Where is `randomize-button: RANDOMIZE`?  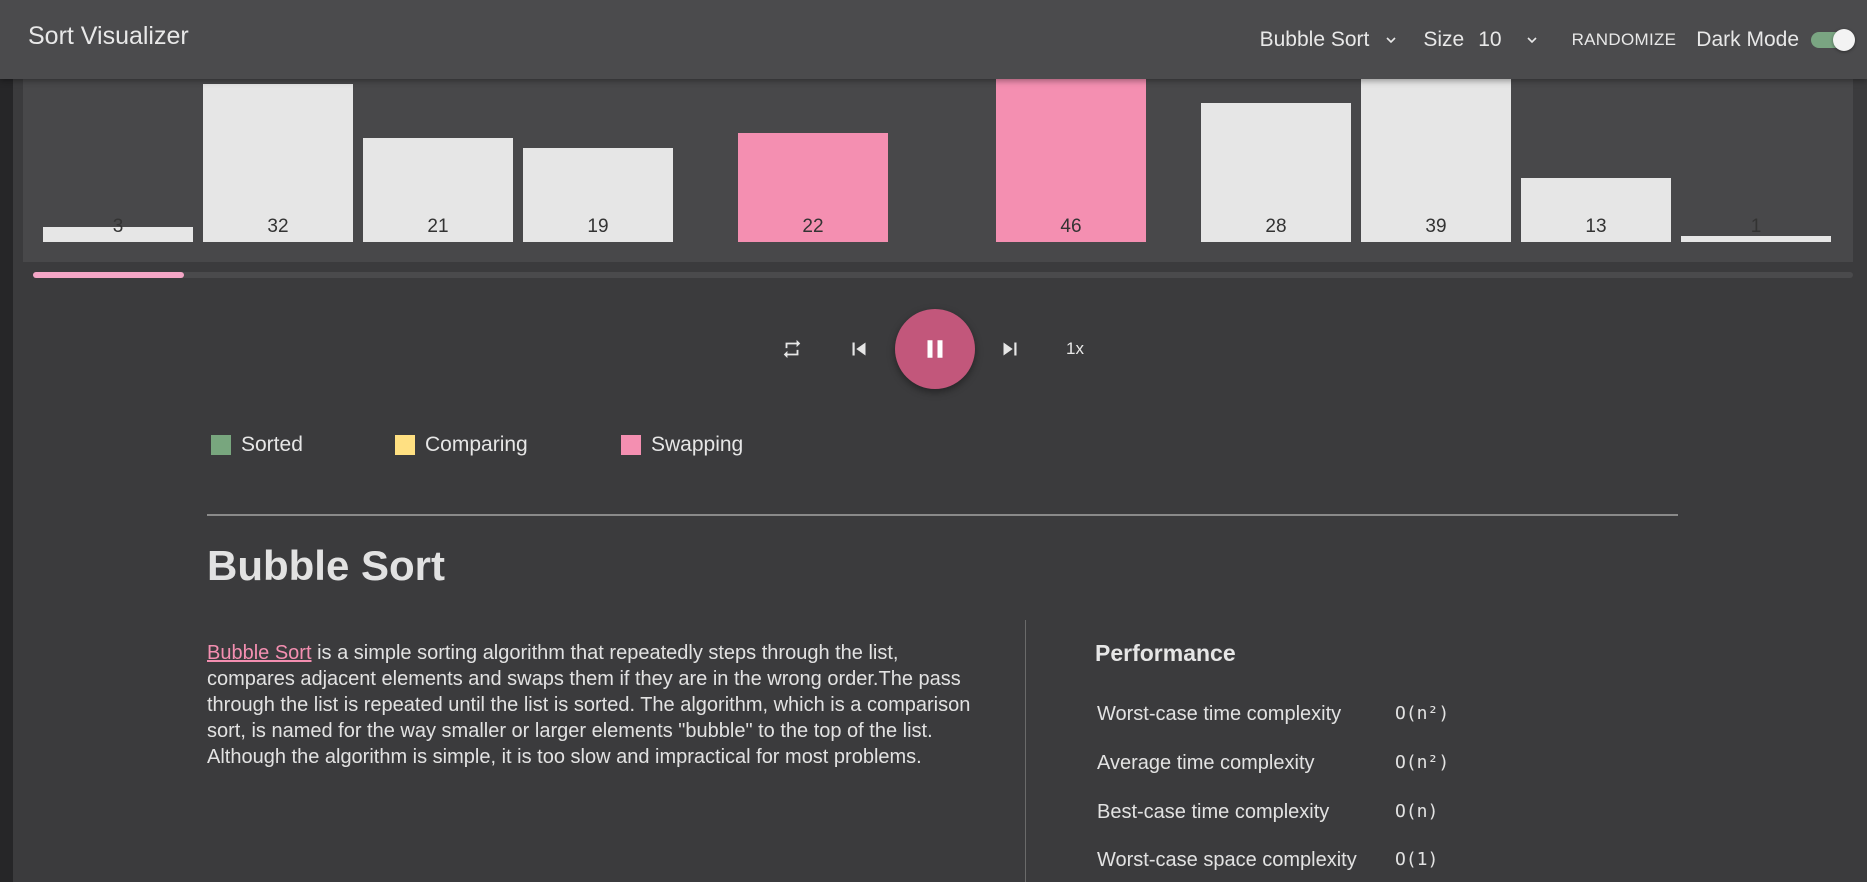
randomize-button: RANDOMIZE is located at coordinates (1624, 40).